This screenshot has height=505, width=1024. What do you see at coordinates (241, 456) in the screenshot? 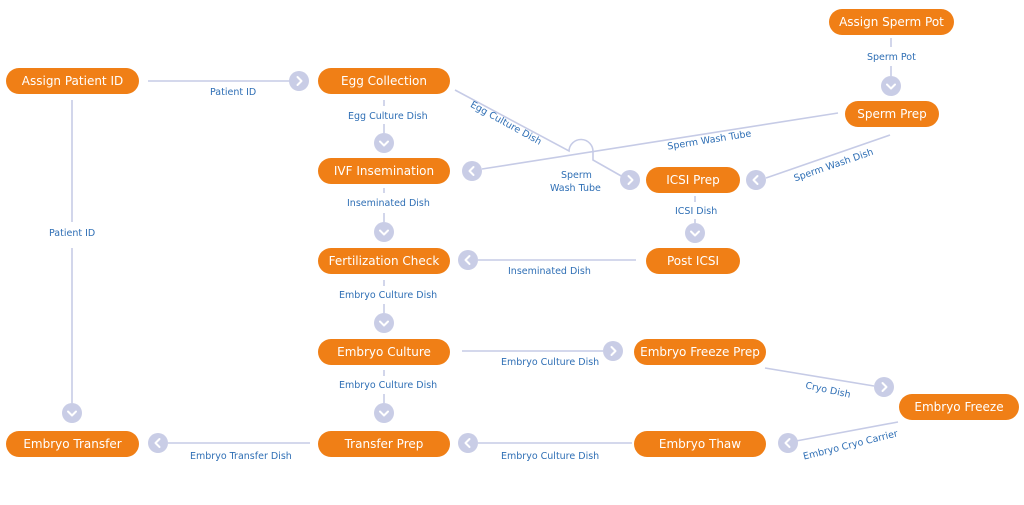
I see `label-embryo-transfer-dish: Embryo Transfer Dish` at bounding box center [241, 456].